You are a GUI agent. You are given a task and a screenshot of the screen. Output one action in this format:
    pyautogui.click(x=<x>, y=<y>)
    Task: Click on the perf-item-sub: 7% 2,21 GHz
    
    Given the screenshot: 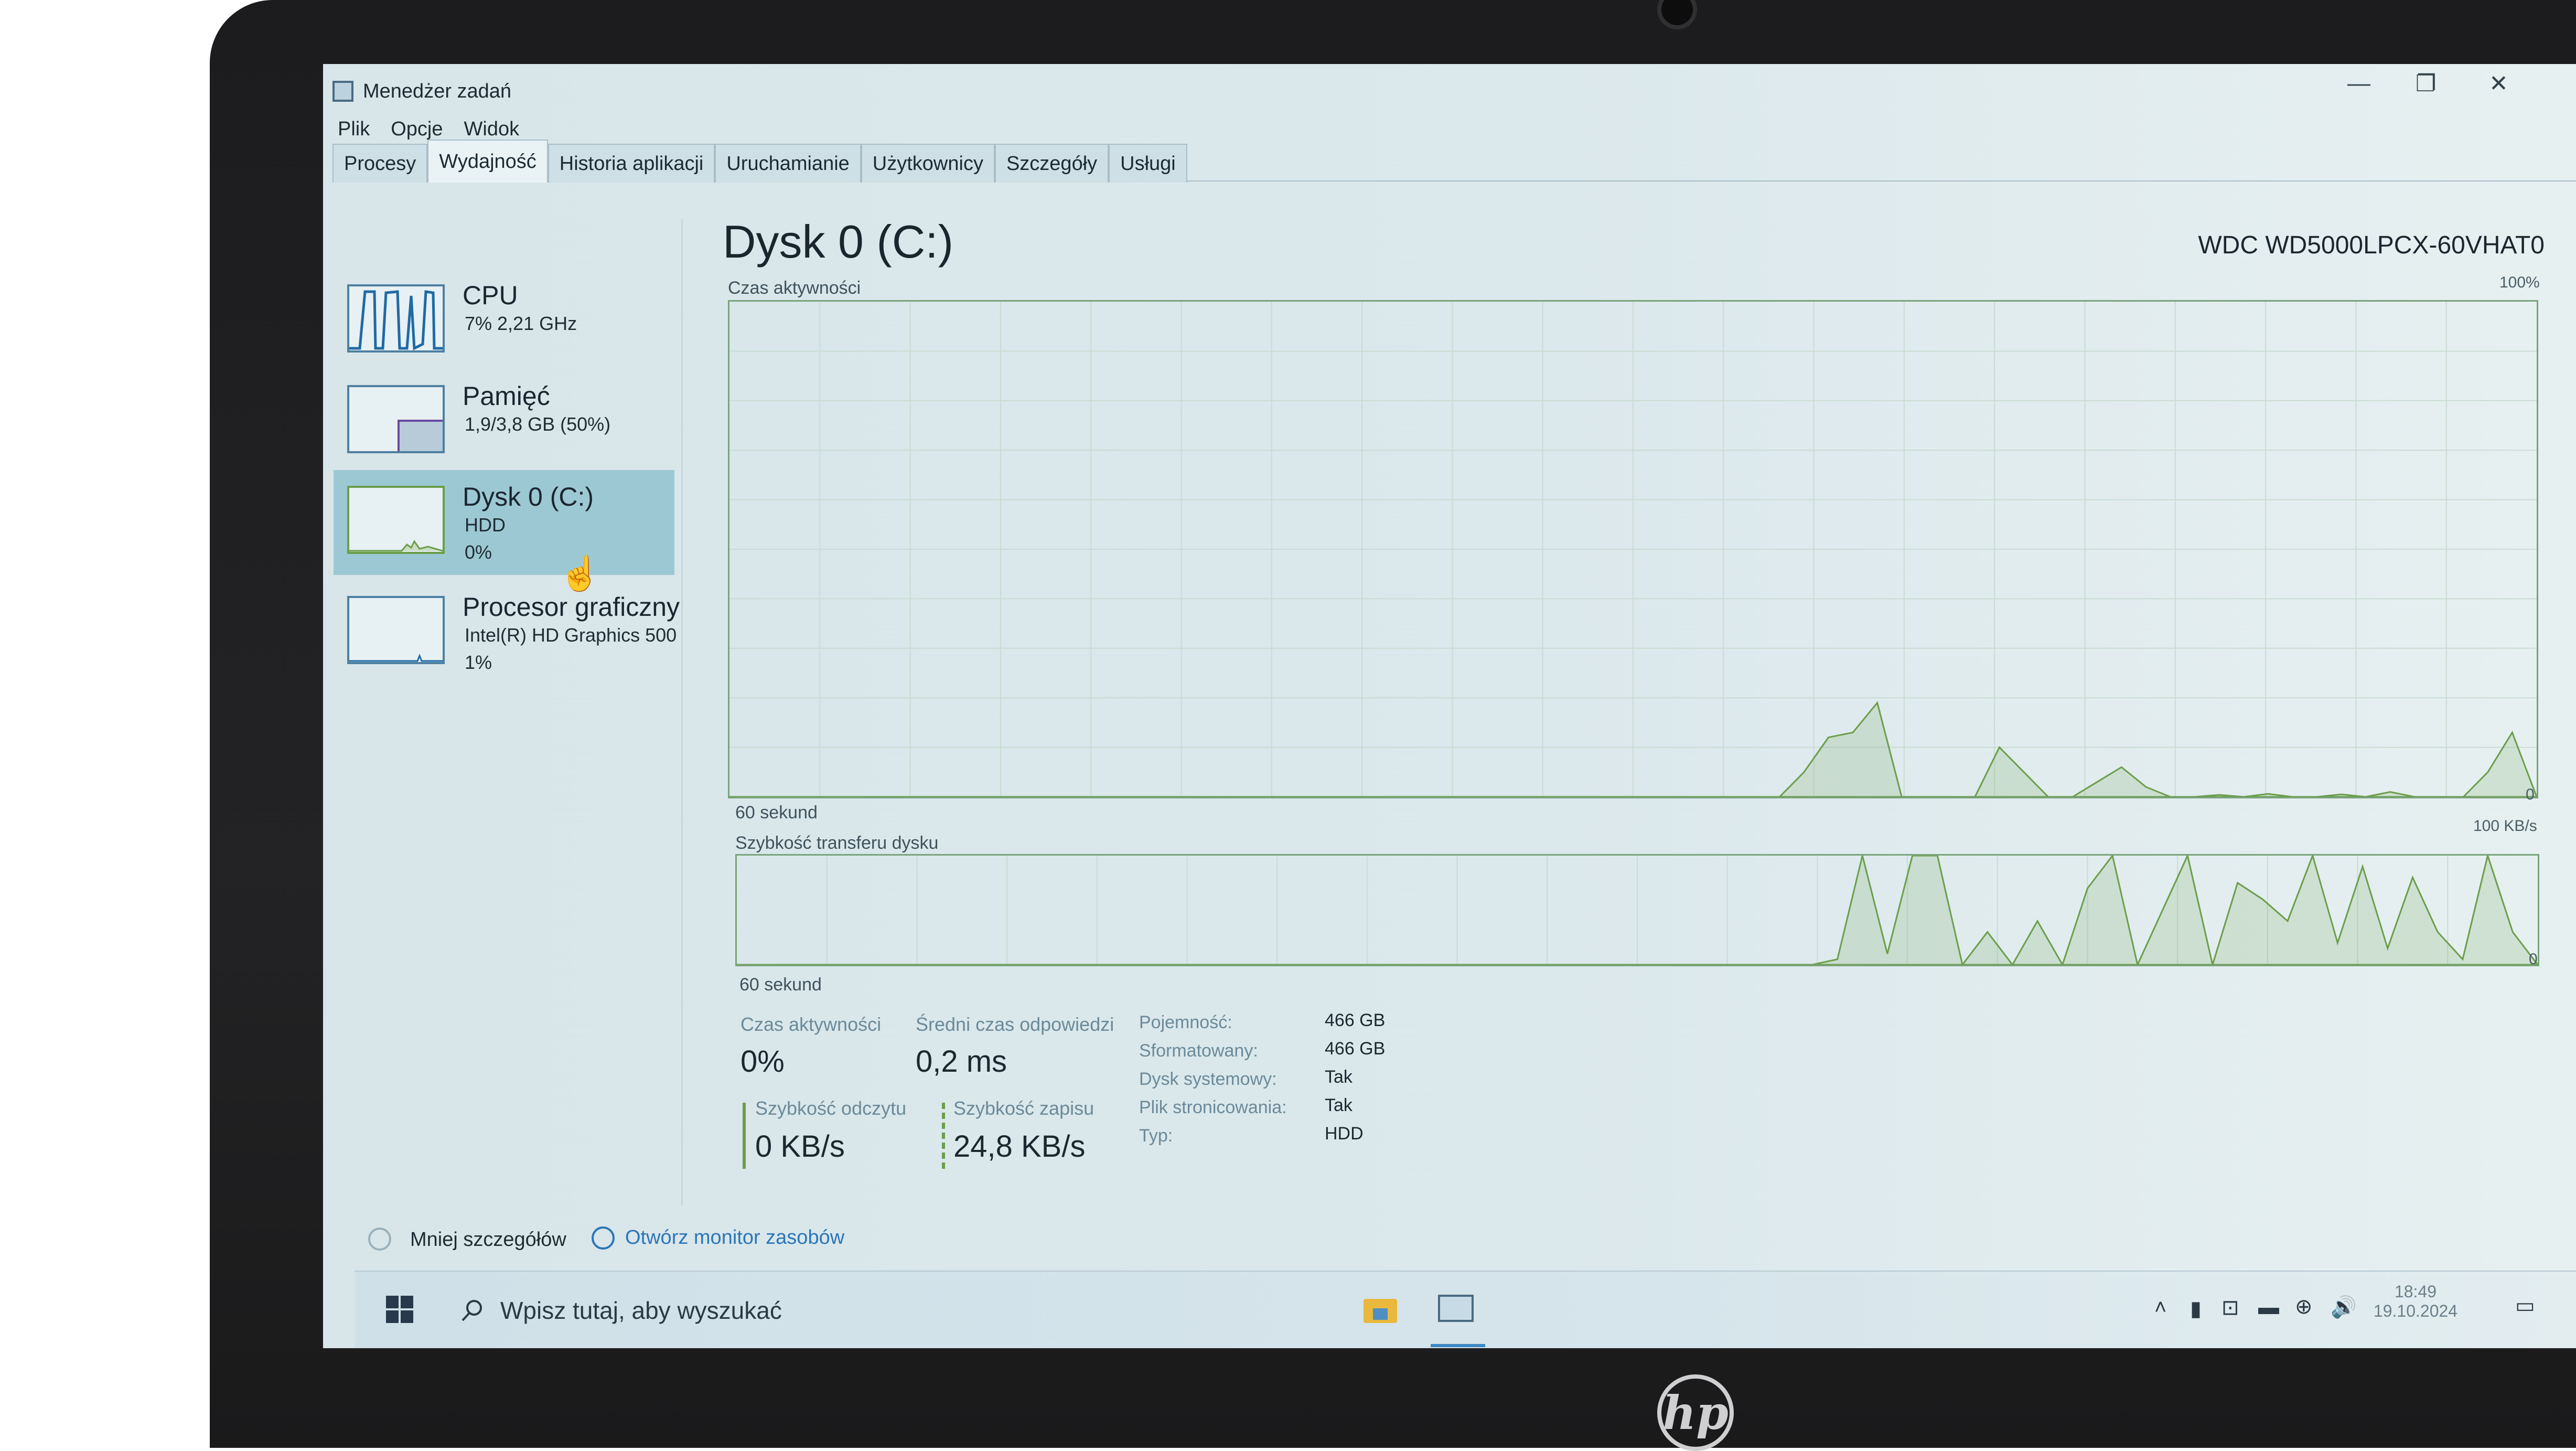 What is the action you would take?
    pyautogui.click(x=521, y=323)
    